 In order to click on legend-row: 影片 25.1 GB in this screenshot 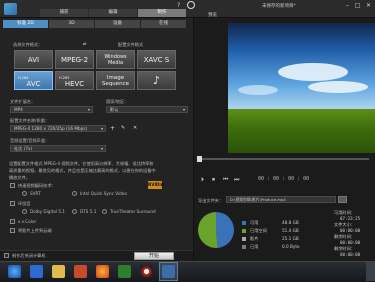, I will do `click(272, 239)`.